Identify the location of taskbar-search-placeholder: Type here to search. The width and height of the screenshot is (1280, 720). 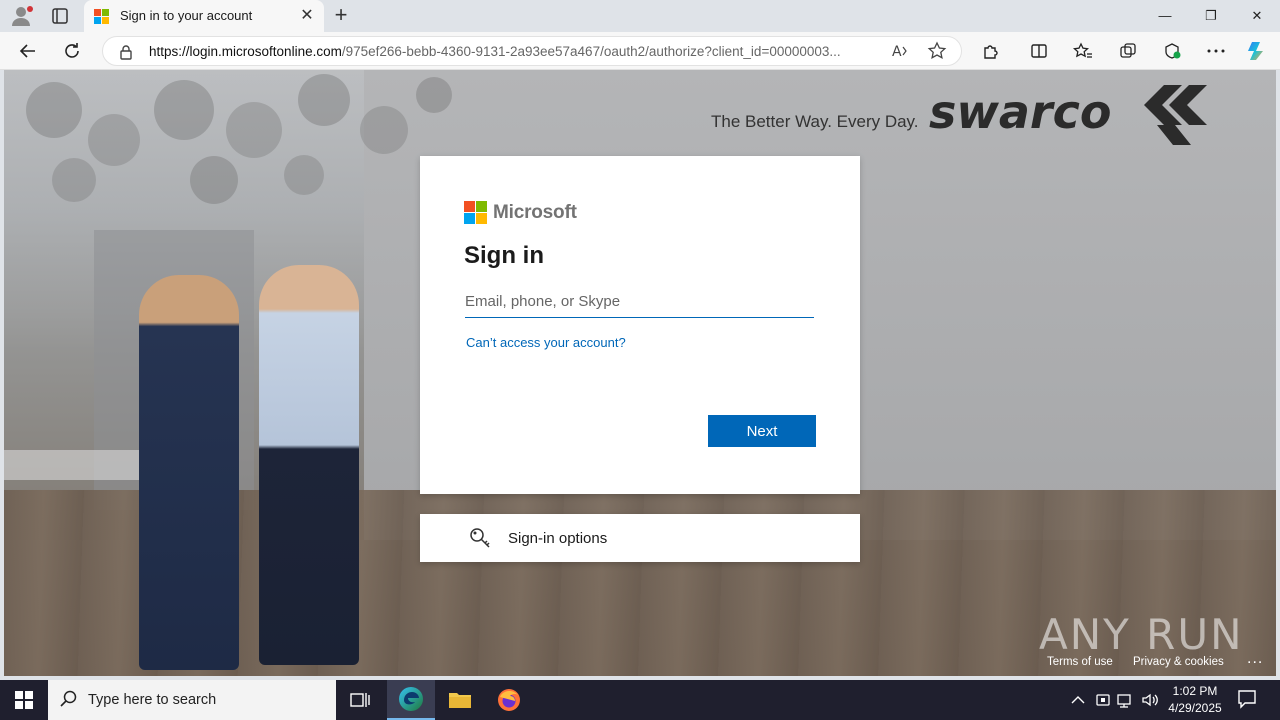
(152, 700).